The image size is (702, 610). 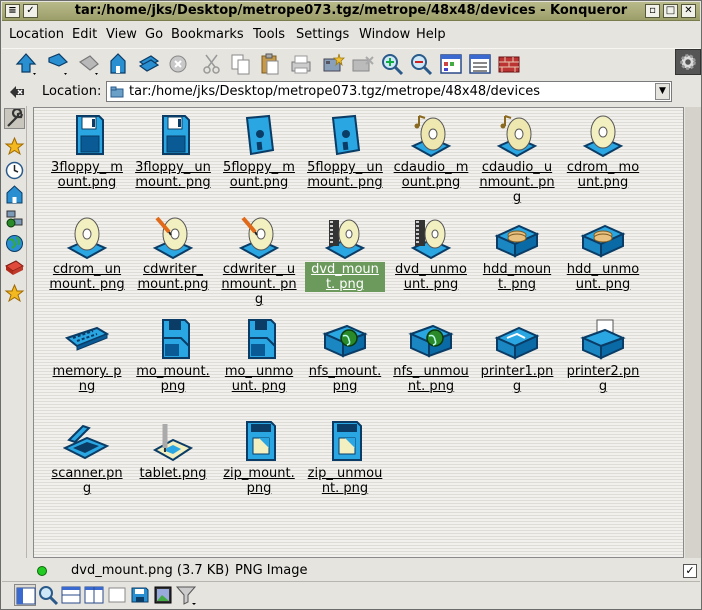 I want to click on menu-settings: Settings, so click(x=322, y=34).